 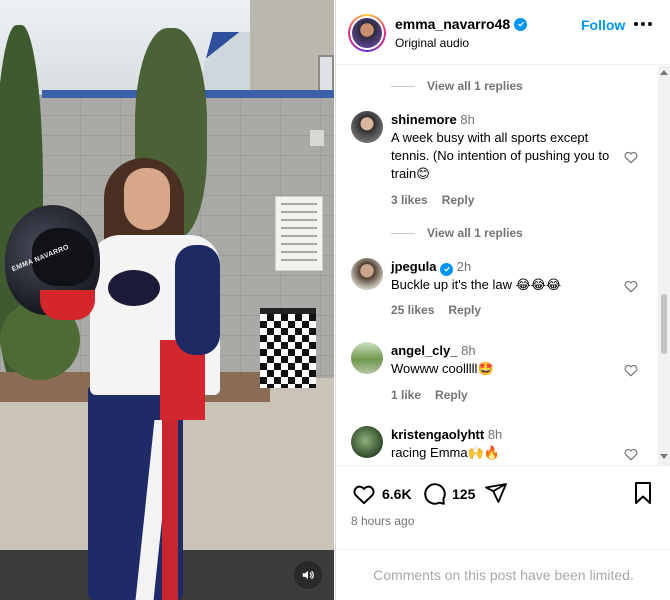 I want to click on bookmark-icon, so click(x=643, y=493).